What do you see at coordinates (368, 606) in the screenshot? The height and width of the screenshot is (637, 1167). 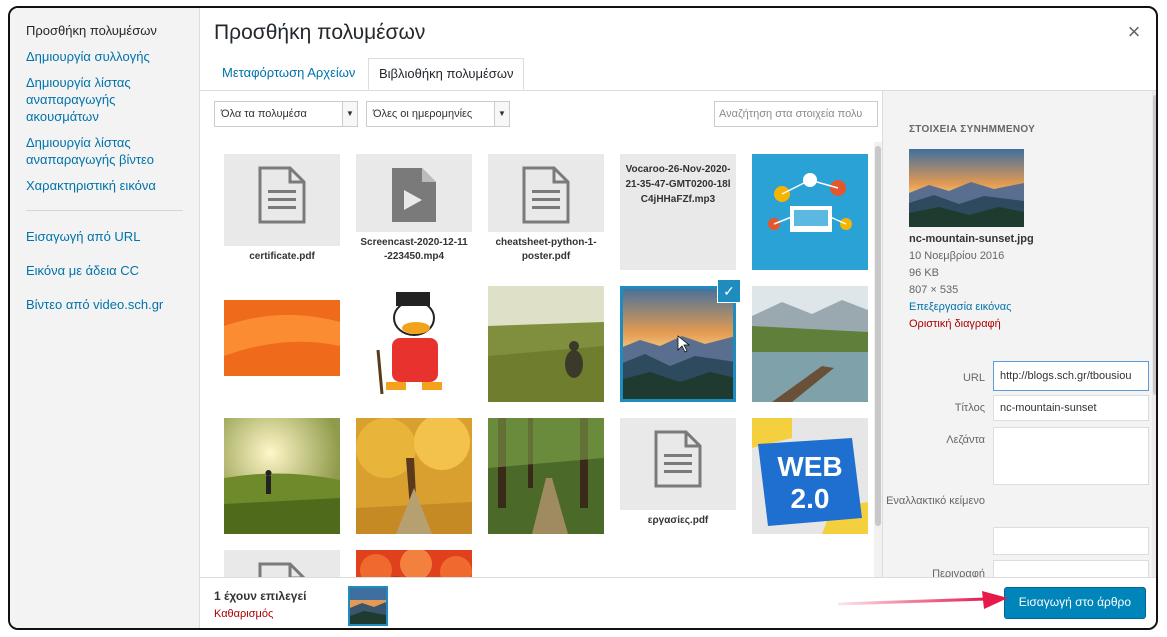 I see `selected-thumbnail` at bounding box center [368, 606].